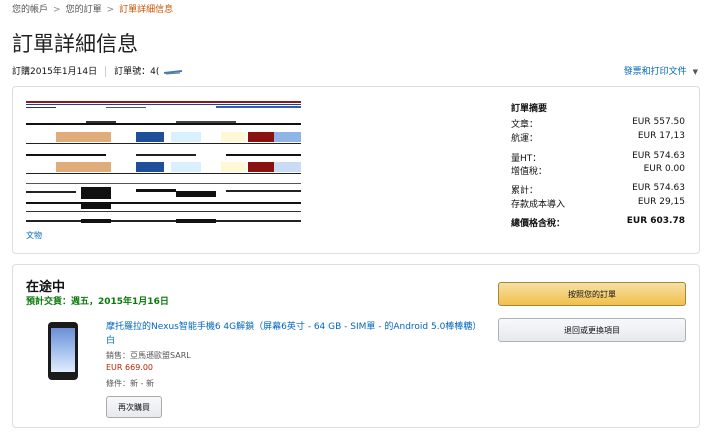 This screenshot has height=442, width=720. I want to click on summary-row-import-deposit: 存款成本導入 EUR 29,15, so click(598, 203).